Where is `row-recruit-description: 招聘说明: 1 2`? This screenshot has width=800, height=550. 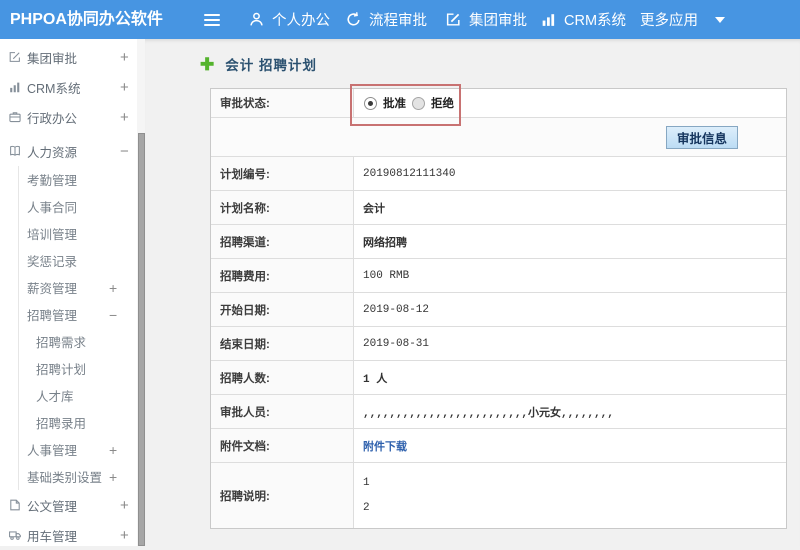
row-recruit-description: 招聘说明: 1 2 is located at coordinates (498, 495).